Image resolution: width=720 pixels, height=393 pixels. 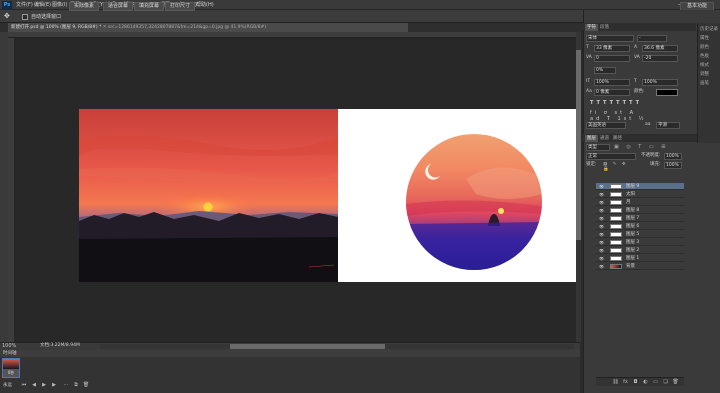 What do you see at coordinates (633, 210) in the screenshot?
I see `layer-name: 图层 8` at bounding box center [633, 210].